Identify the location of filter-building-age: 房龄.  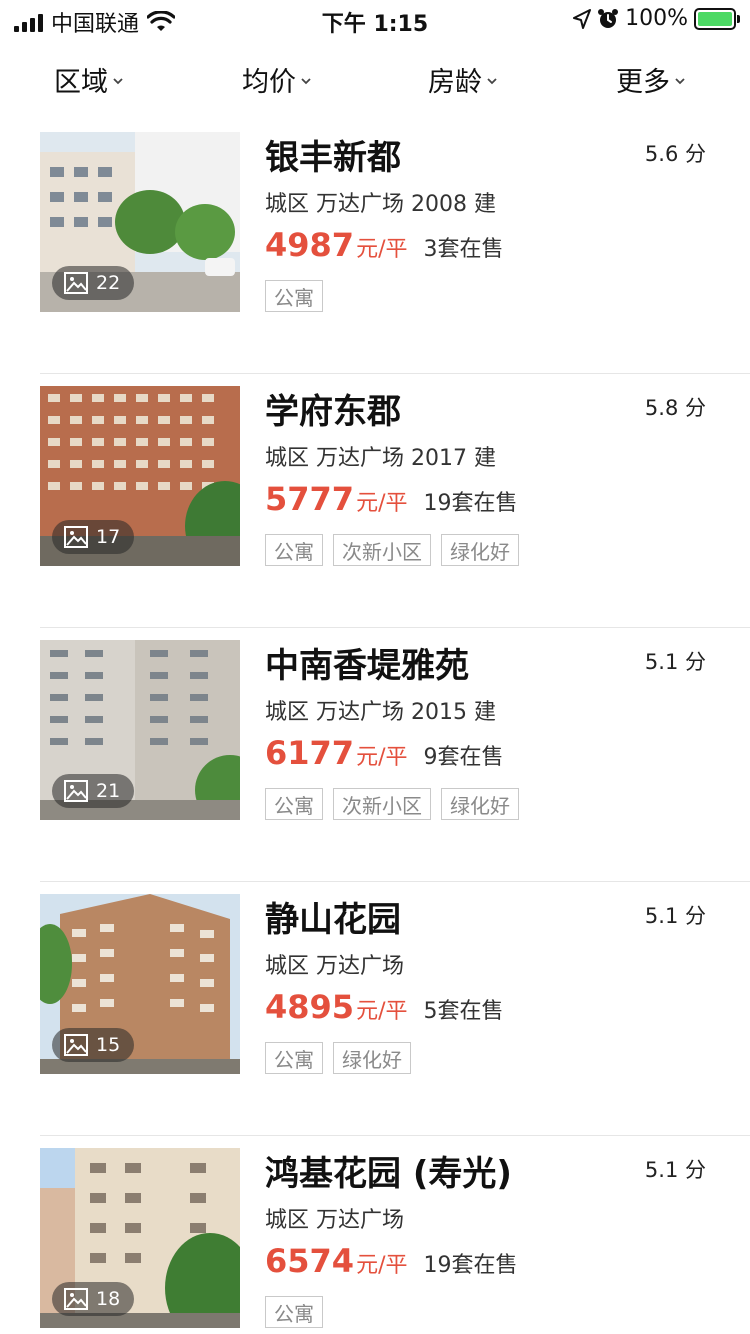
(463, 79).